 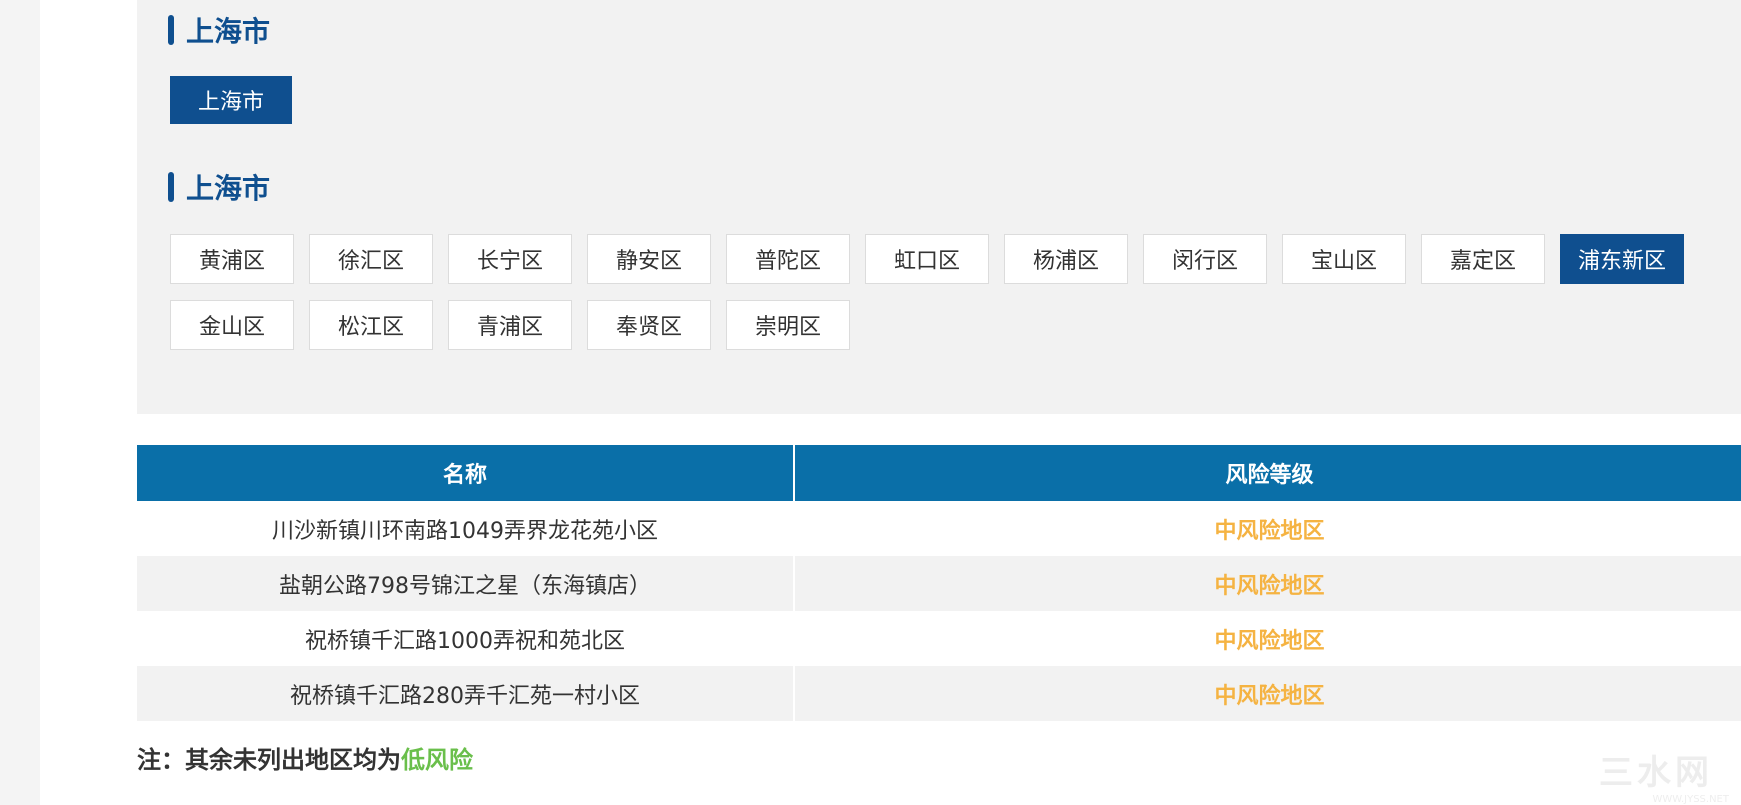 I want to click on note-prefix: 注：其余未列出地区均为, so click(x=269, y=759).